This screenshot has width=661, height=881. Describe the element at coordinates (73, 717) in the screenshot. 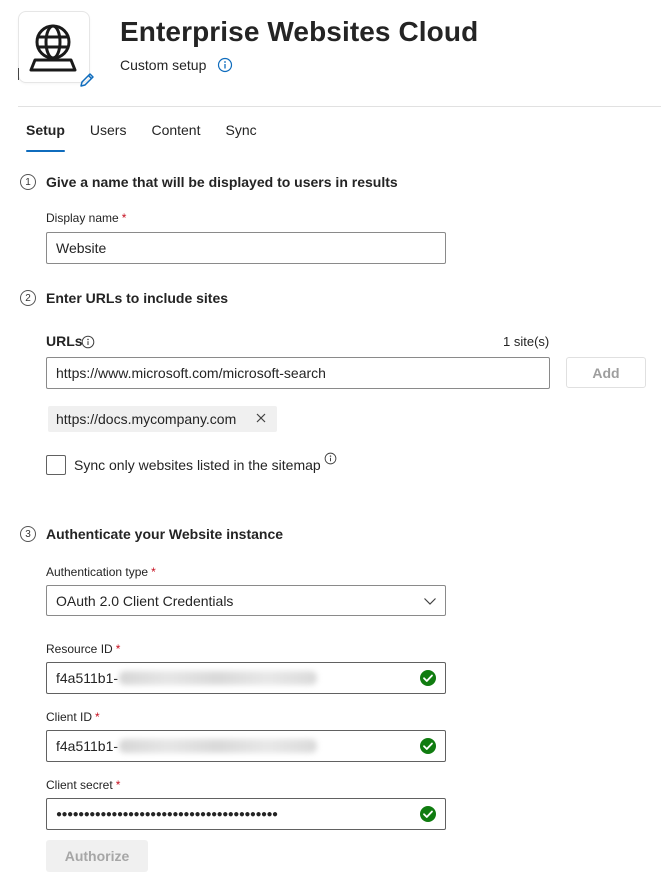

I see `client-id-label: Client ID *` at that location.